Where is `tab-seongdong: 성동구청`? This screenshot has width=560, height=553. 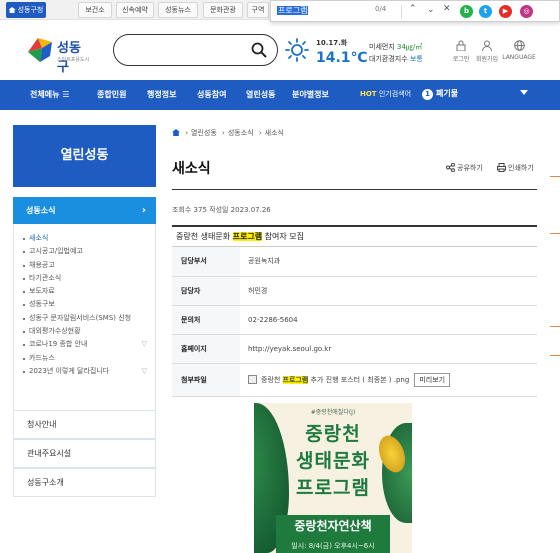
tab-seongdong: 성동구청 is located at coordinates (26, 10).